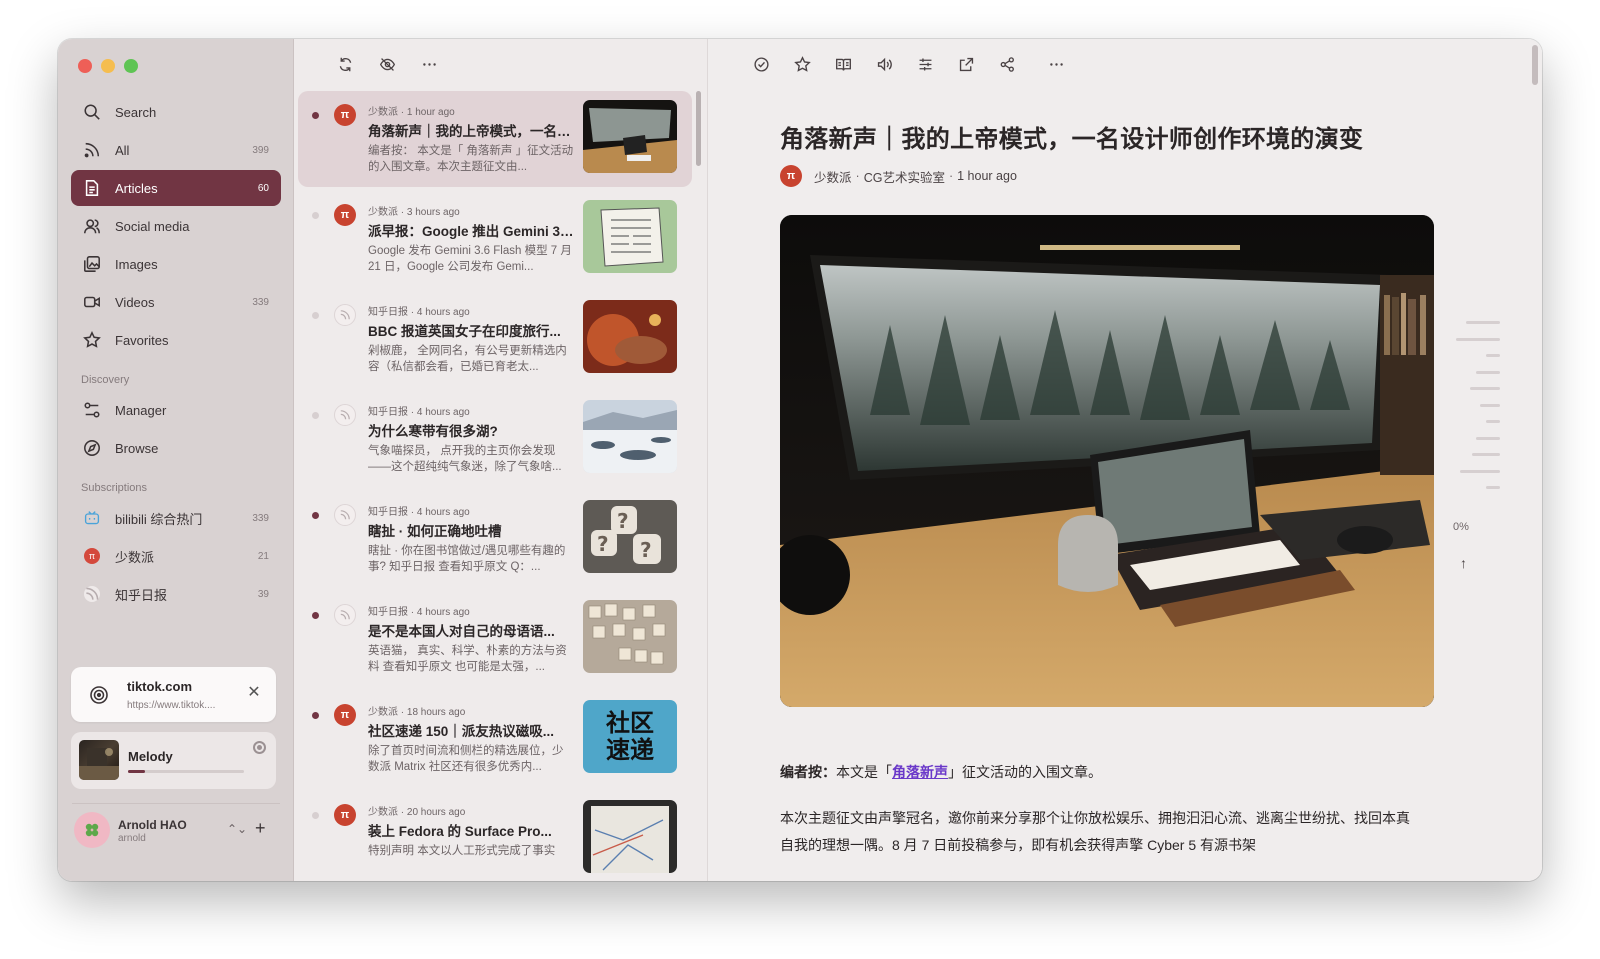 The width and height of the screenshot is (1600, 959). Describe the element at coordinates (925, 64) in the screenshot. I see `sliders-icon` at that location.